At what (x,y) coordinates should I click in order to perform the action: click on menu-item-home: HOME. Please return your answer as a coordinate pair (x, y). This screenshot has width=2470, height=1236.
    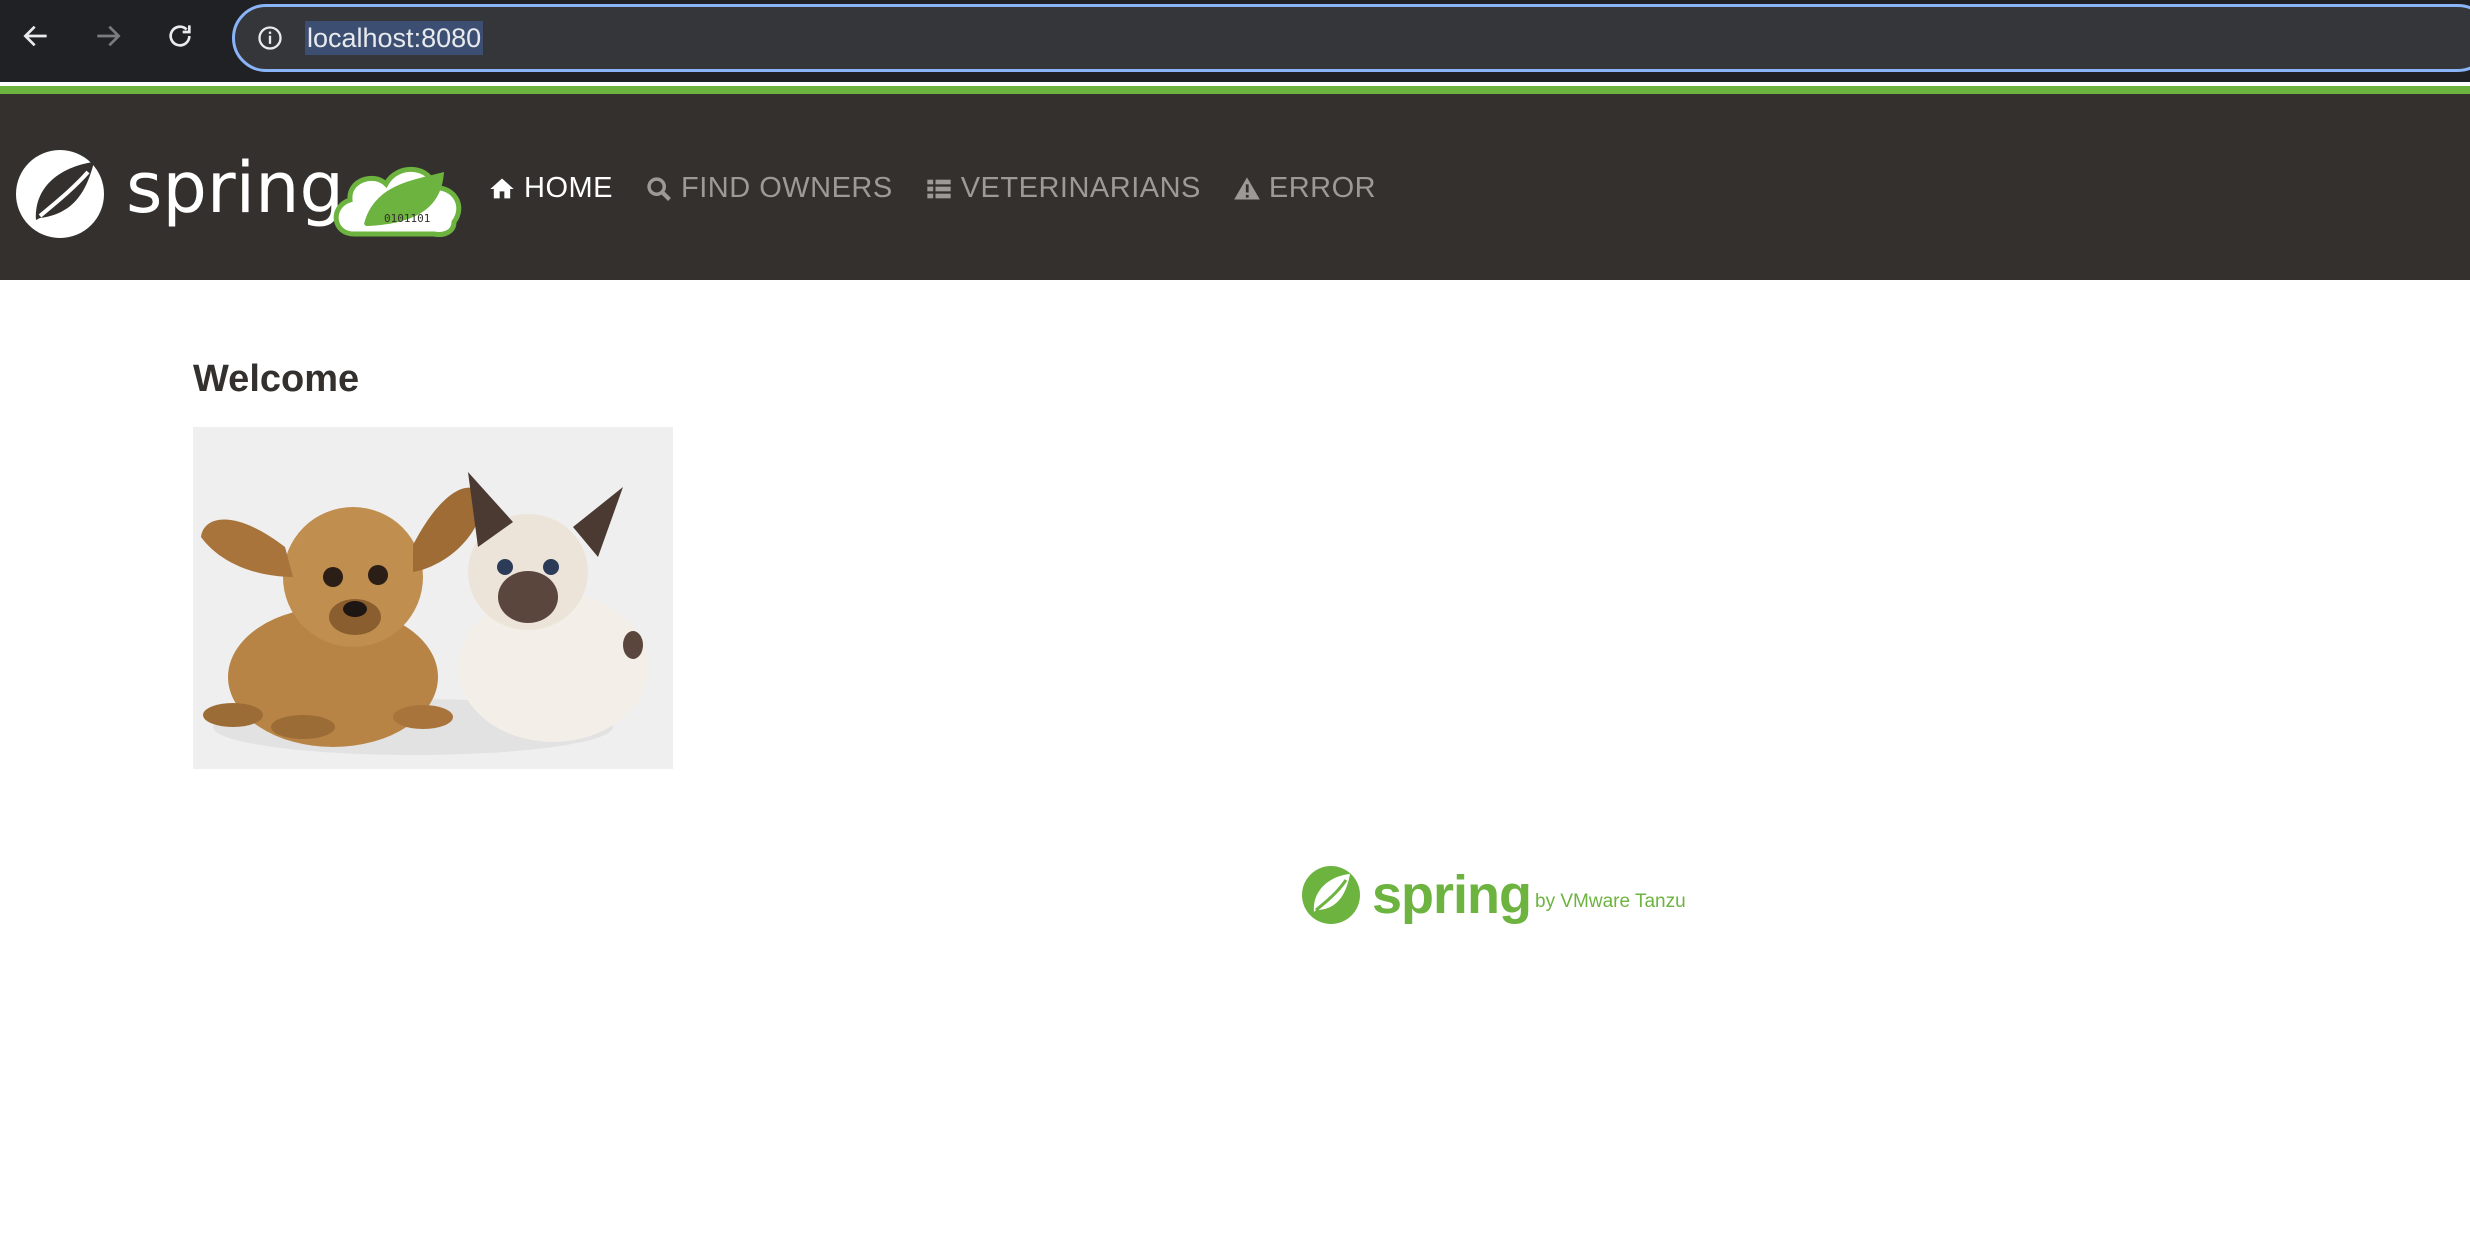
    Looking at the image, I should click on (550, 188).